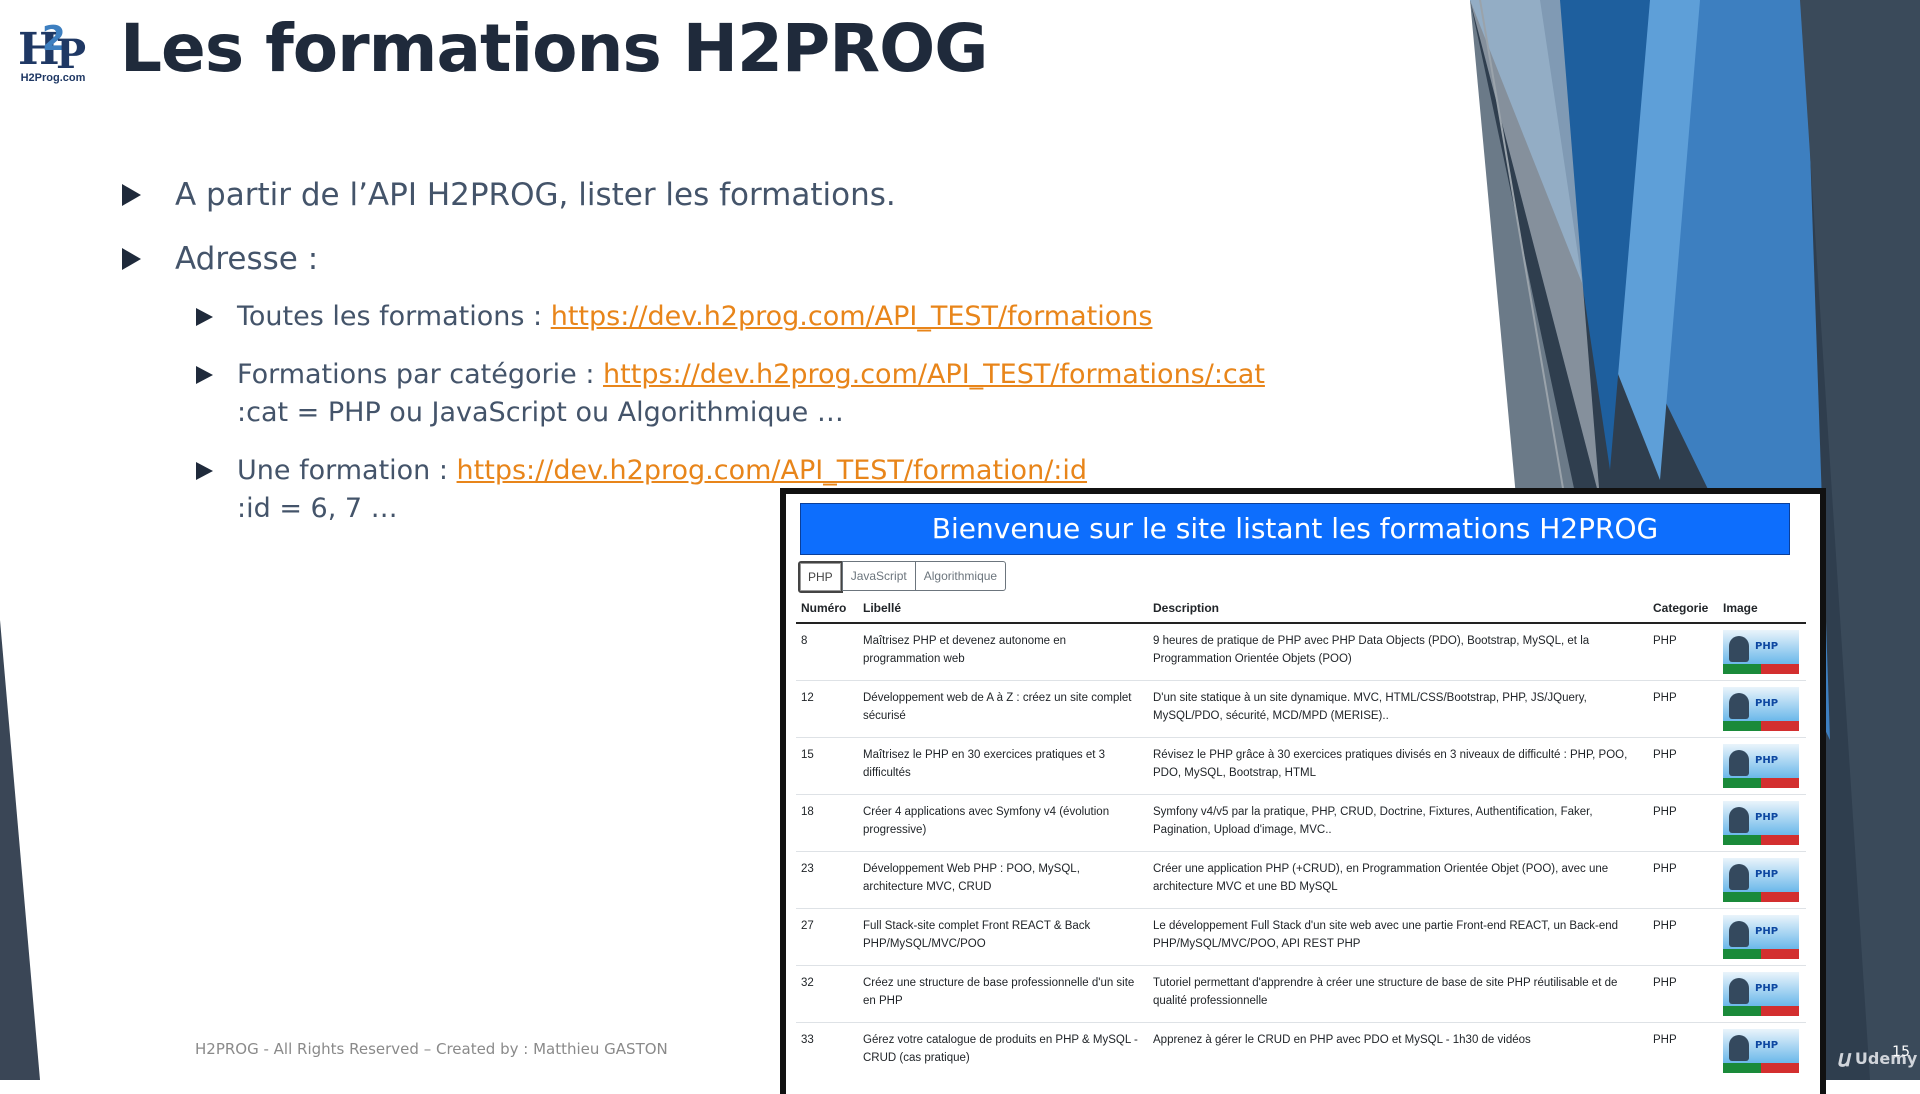 This screenshot has height=1094, width=1920. I want to click on column-header-description: Description, so click(1398, 609).